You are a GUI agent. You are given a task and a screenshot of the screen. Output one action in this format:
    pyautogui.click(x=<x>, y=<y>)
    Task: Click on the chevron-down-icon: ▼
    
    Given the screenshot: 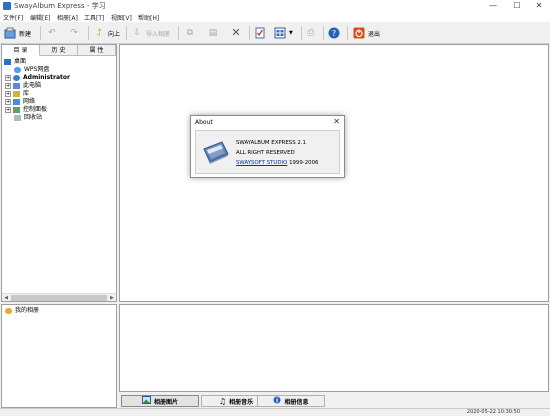 What is the action you would take?
    pyautogui.click(x=291, y=33)
    